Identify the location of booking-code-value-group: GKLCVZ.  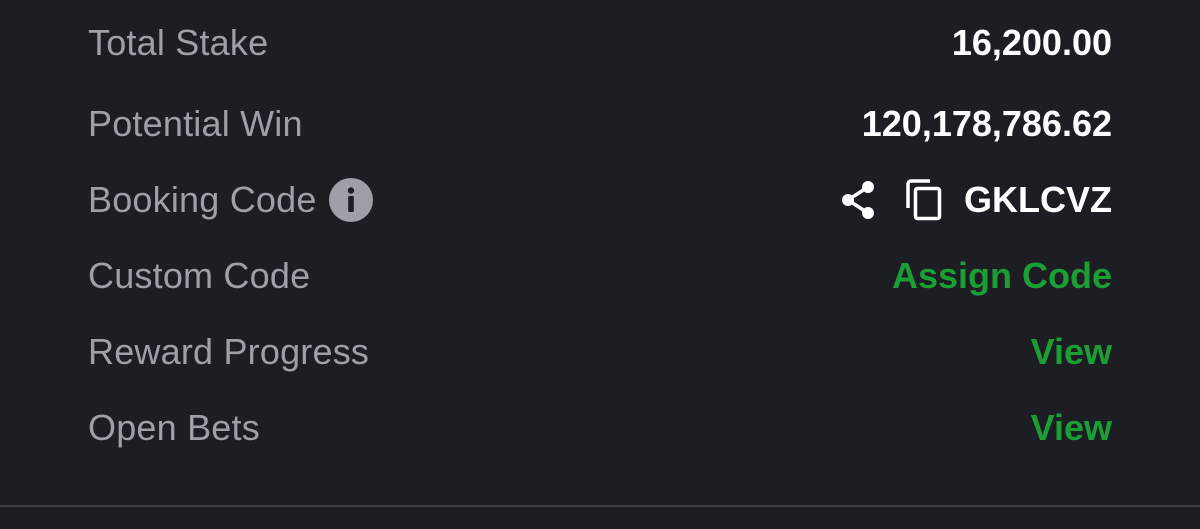
(975, 200).